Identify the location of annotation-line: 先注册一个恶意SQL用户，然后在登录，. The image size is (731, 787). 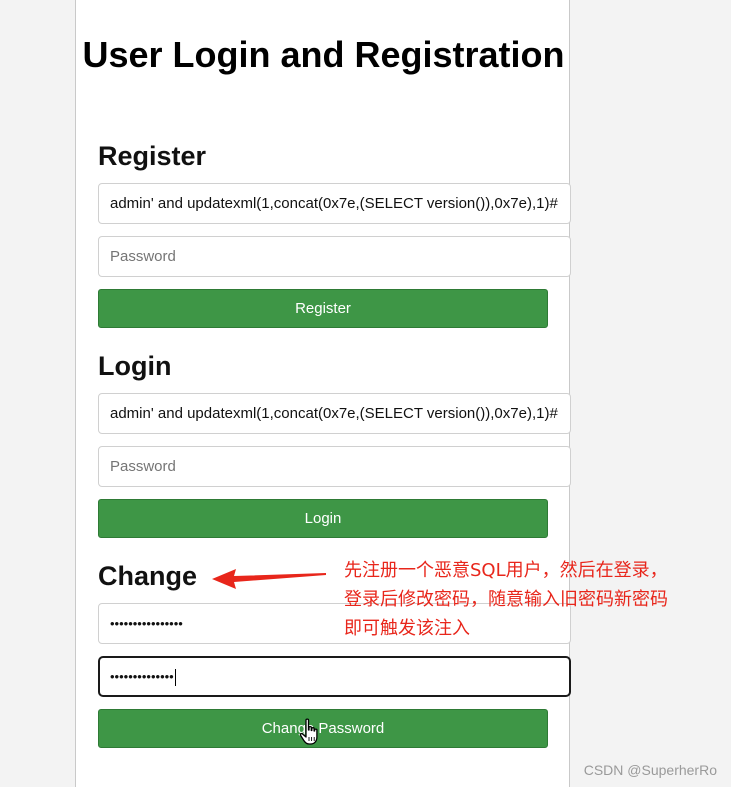
(506, 570).